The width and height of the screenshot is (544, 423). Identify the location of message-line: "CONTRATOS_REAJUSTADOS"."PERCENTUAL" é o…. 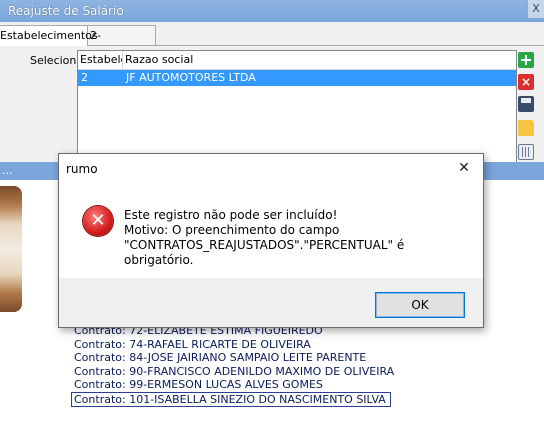
(264, 252).